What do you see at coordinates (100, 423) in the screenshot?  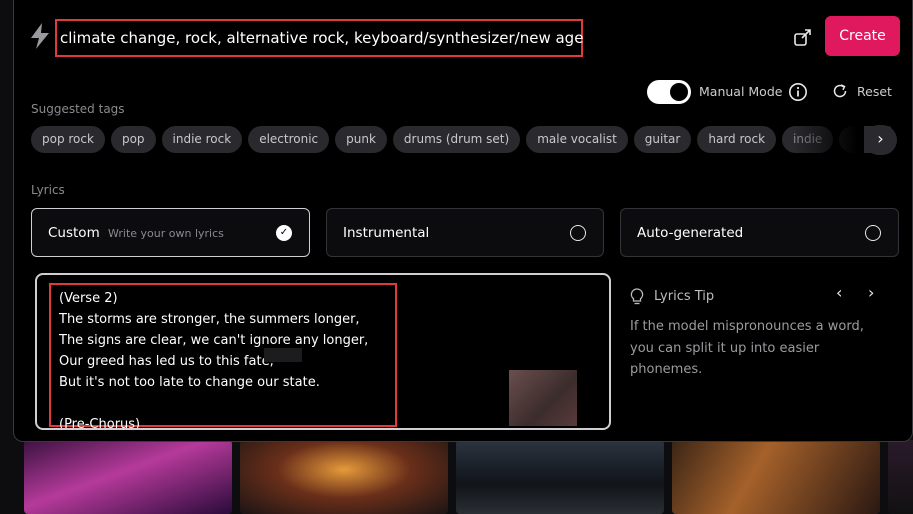 I see `lyric-line: (Pre-Chorus)` at bounding box center [100, 423].